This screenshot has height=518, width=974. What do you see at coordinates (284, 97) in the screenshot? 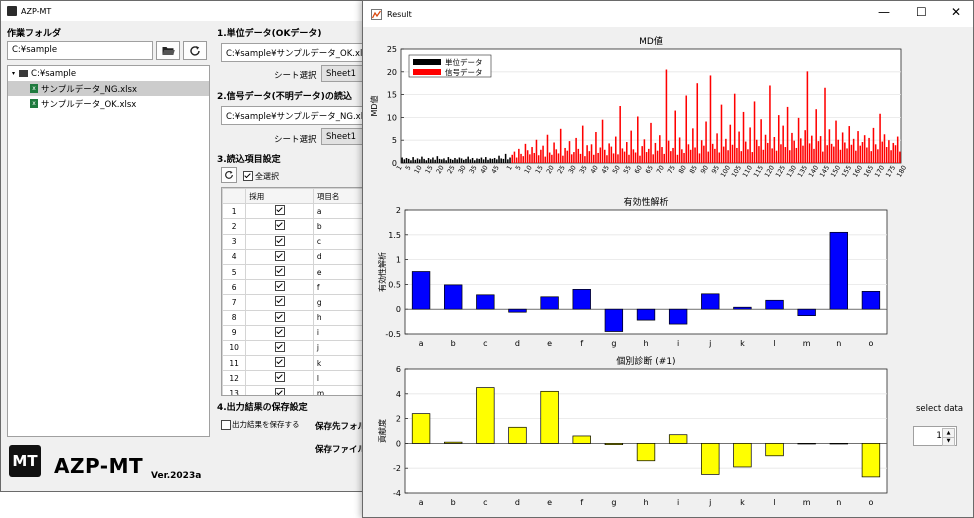
I see `section2-title: 2.信号データ(不明データ)の読込` at bounding box center [284, 97].